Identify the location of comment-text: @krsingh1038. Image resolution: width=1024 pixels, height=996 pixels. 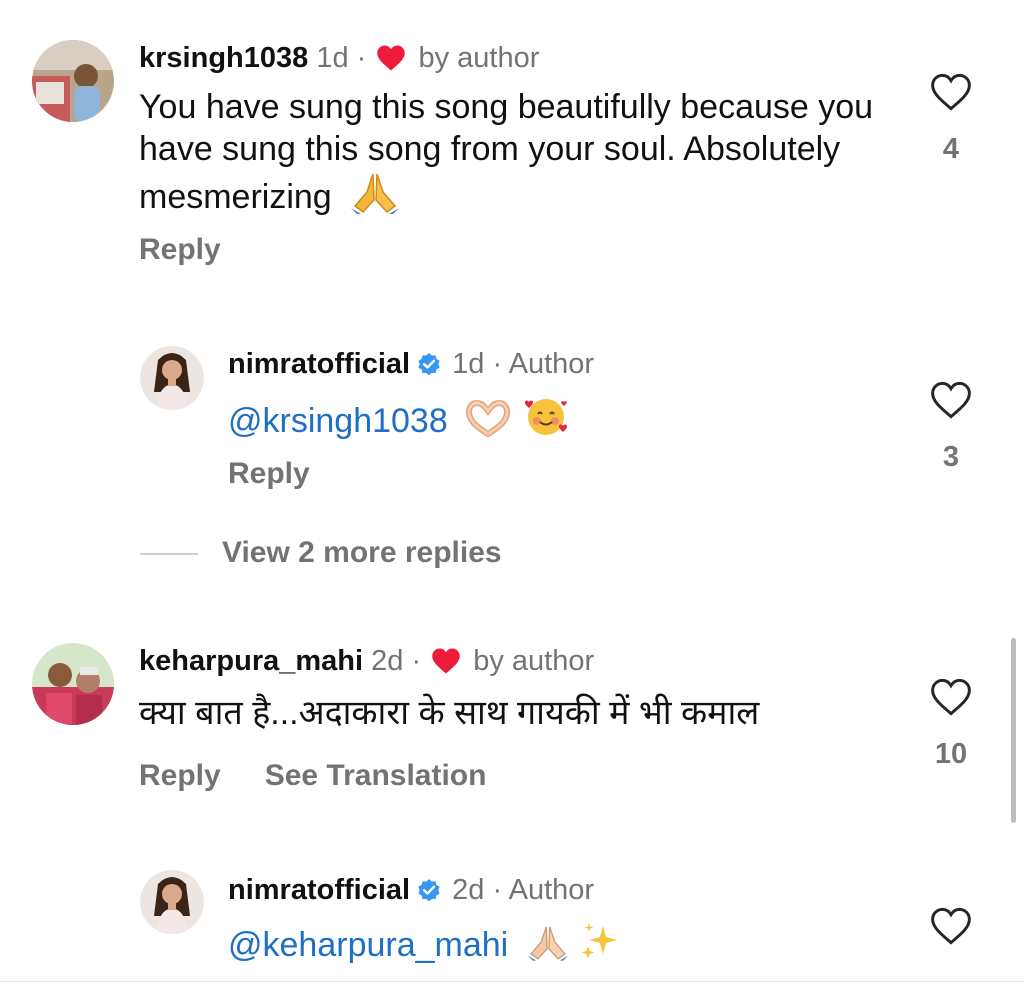
(398, 421).